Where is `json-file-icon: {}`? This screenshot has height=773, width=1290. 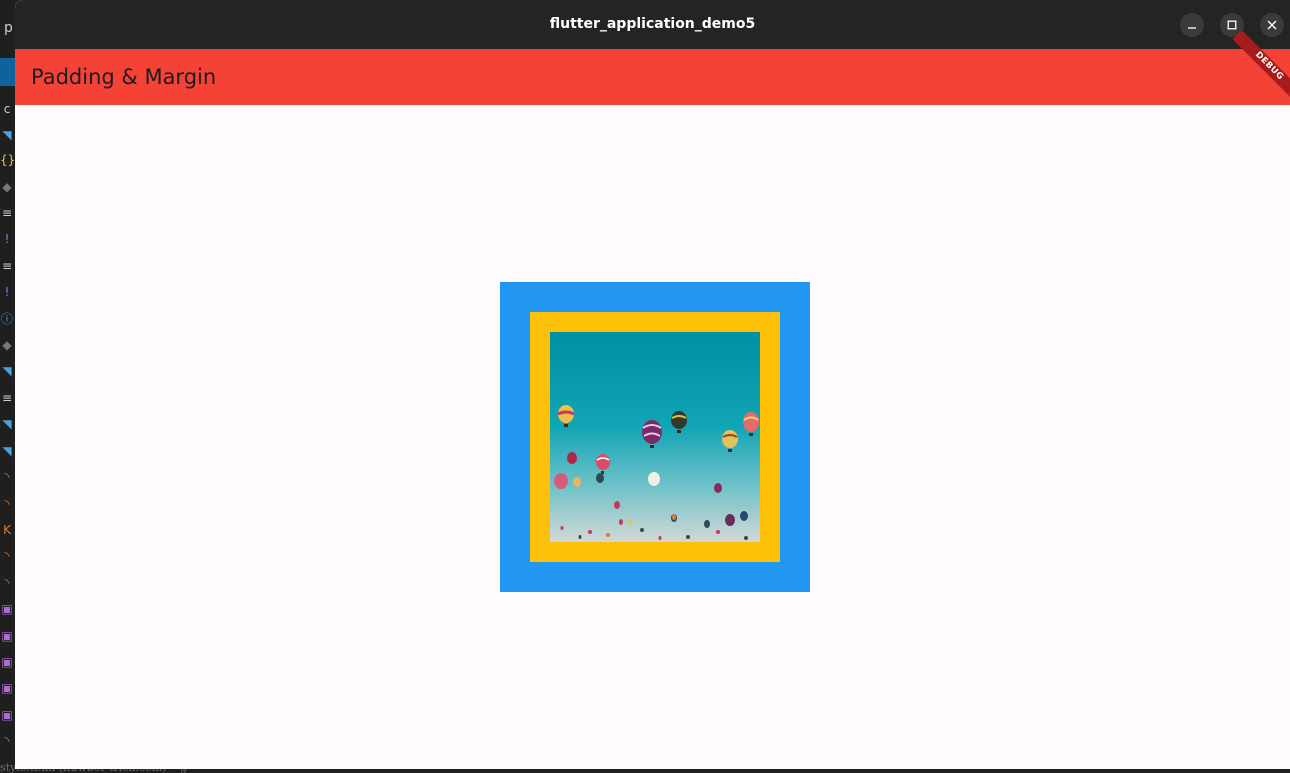
json-file-icon: {} is located at coordinates (7, 160).